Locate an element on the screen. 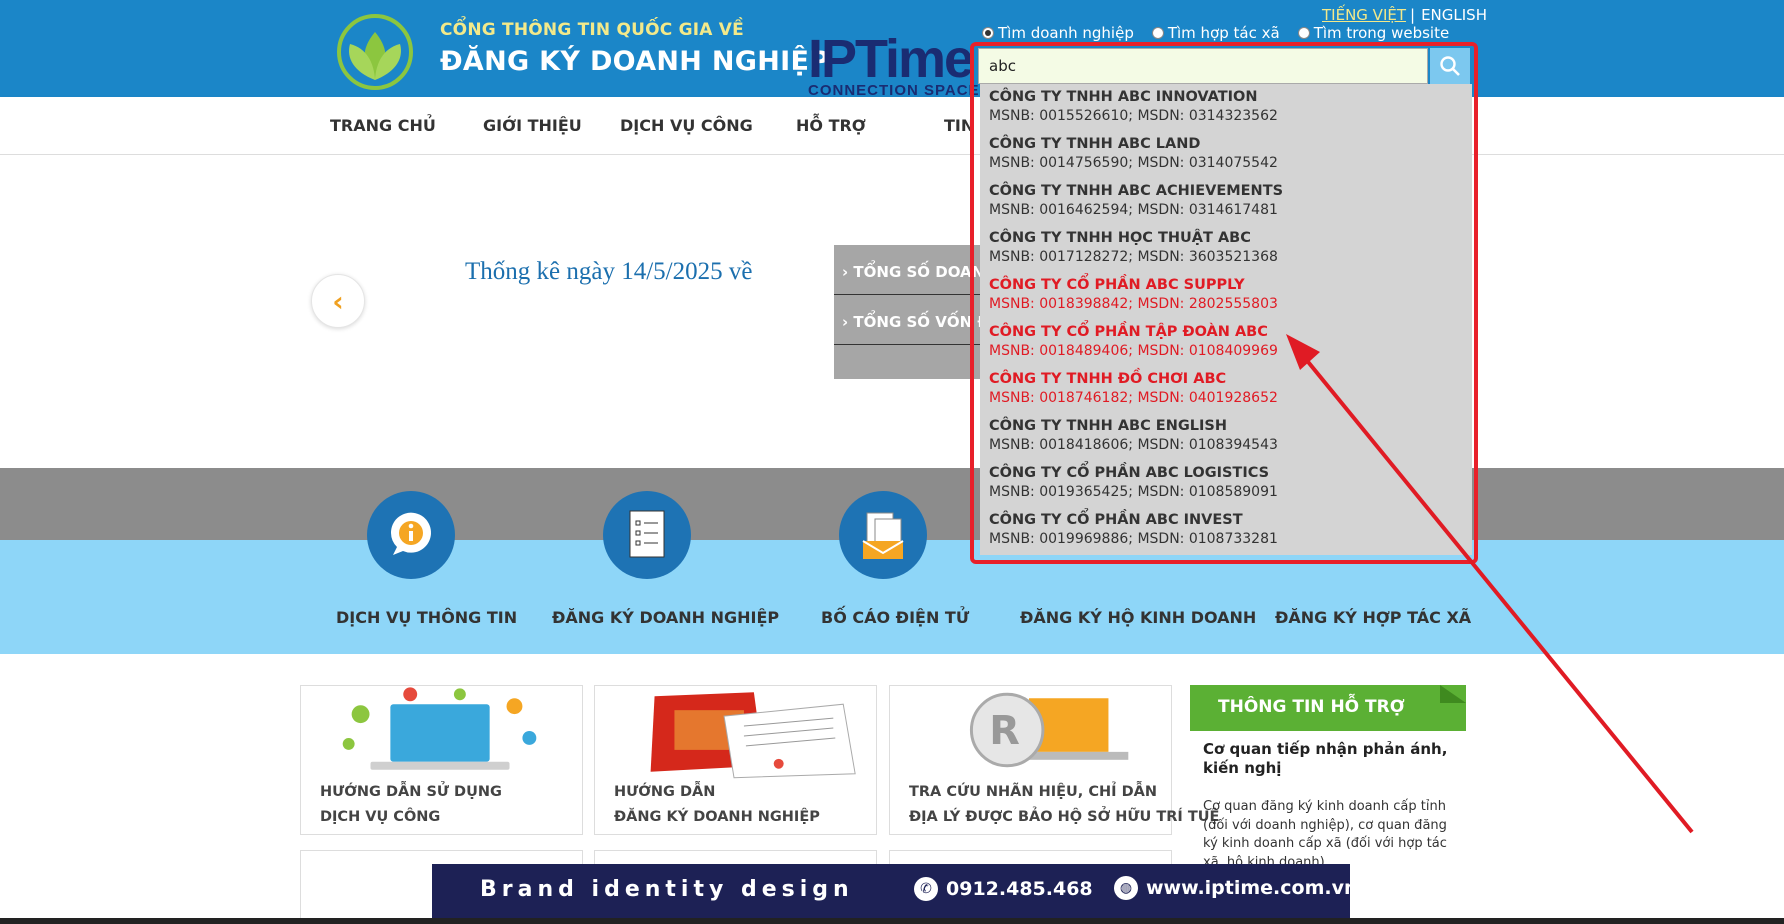 Image resolution: width=1784 pixels, height=924 pixels. service-label-e-announcement: BỐ CÁO ĐIỆN TỬ is located at coordinates (895, 617).